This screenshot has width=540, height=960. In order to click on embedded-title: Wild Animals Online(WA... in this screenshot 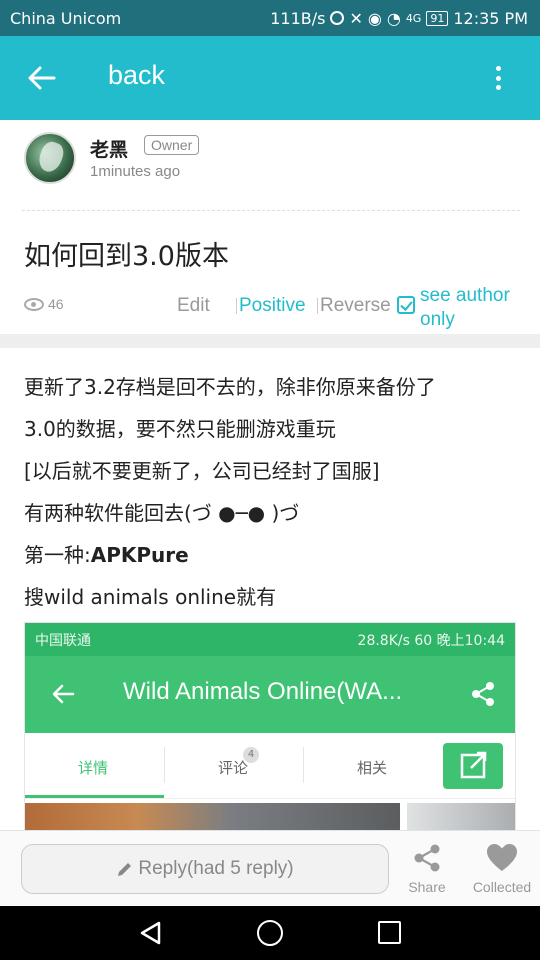, I will do `click(263, 691)`.